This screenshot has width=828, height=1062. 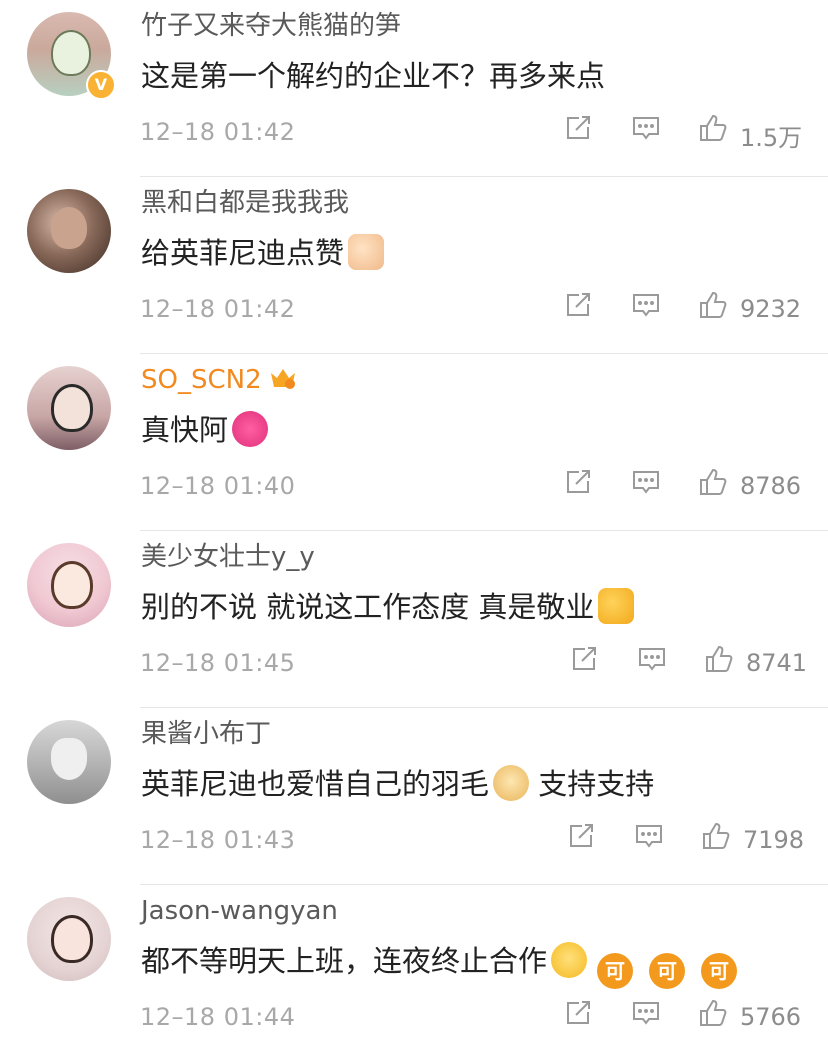 What do you see at coordinates (771, 138) in the screenshot?
I see `like-count: 1.5万` at bounding box center [771, 138].